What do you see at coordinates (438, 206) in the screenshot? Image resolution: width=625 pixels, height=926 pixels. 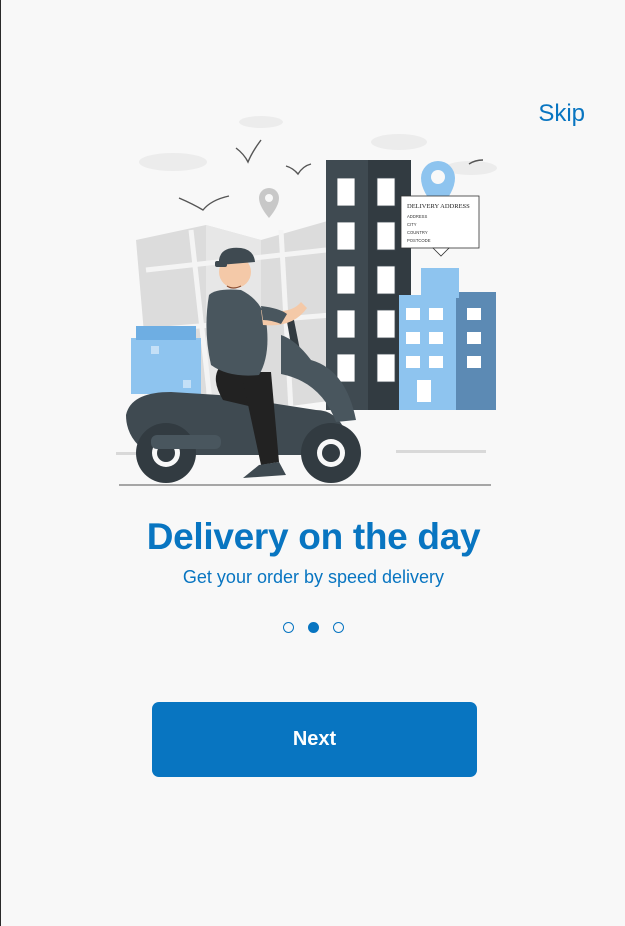 I see `address-card-heading: DELIVERY ADDRESS` at bounding box center [438, 206].